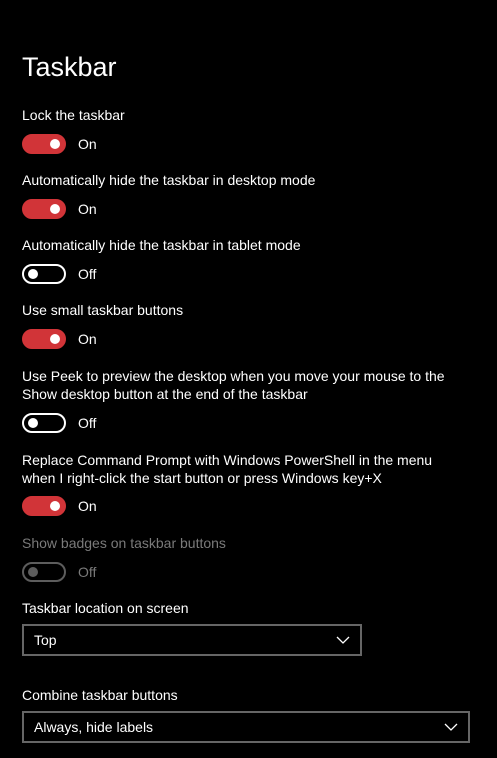 This screenshot has height=758, width=497. What do you see at coordinates (124, 543) in the screenshot?
I see `setting-label: Show badges on taskbar buttons` at bounding box center [124, 543].